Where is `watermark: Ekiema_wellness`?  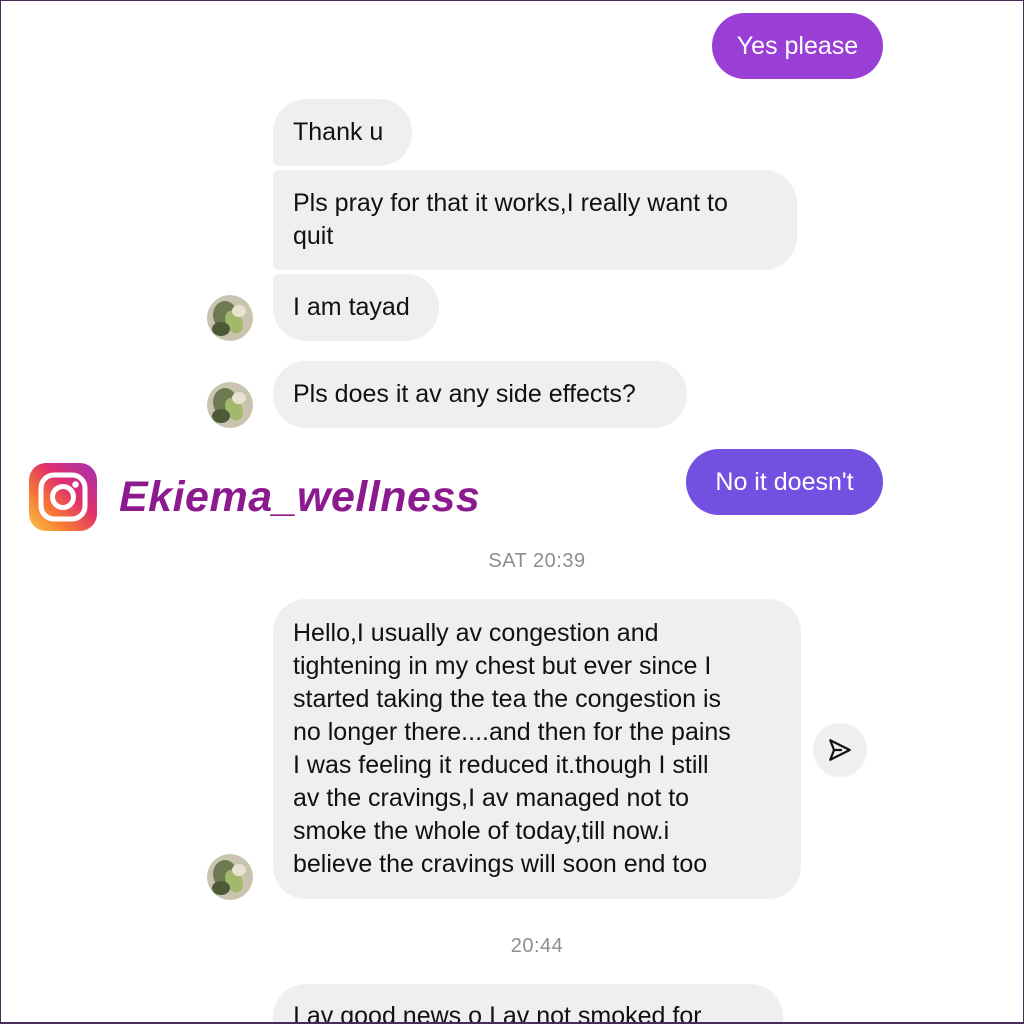
watermark: Ekiema_wellness is located at coordinates (254, 497).